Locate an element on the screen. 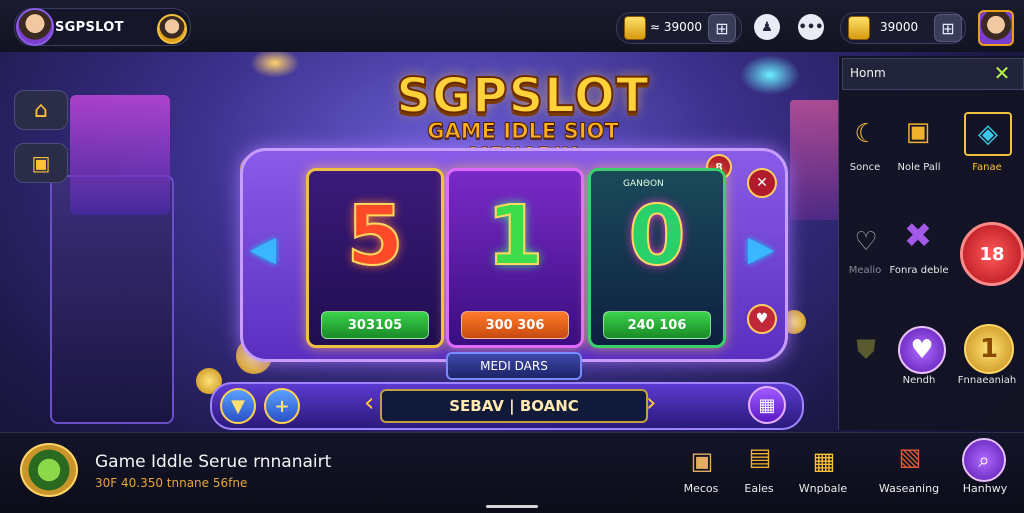  username: SGPSLOT is located at coordinates (89, 27).